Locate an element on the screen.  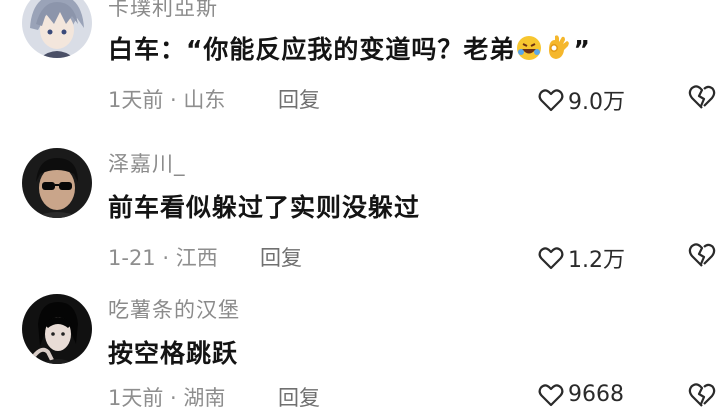
like-button: 1.2万 is located at coordinates (581, 258).